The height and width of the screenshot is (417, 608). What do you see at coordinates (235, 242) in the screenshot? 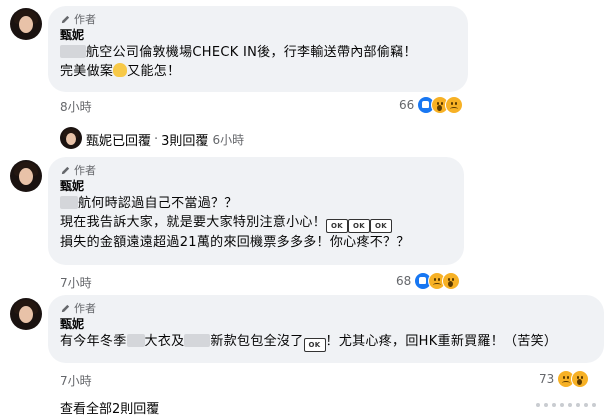
I see `comment-text: 損失的金額遠遠超過21萬的來回機票多多多！你心疼不？？` at bounding box center [235, 242].